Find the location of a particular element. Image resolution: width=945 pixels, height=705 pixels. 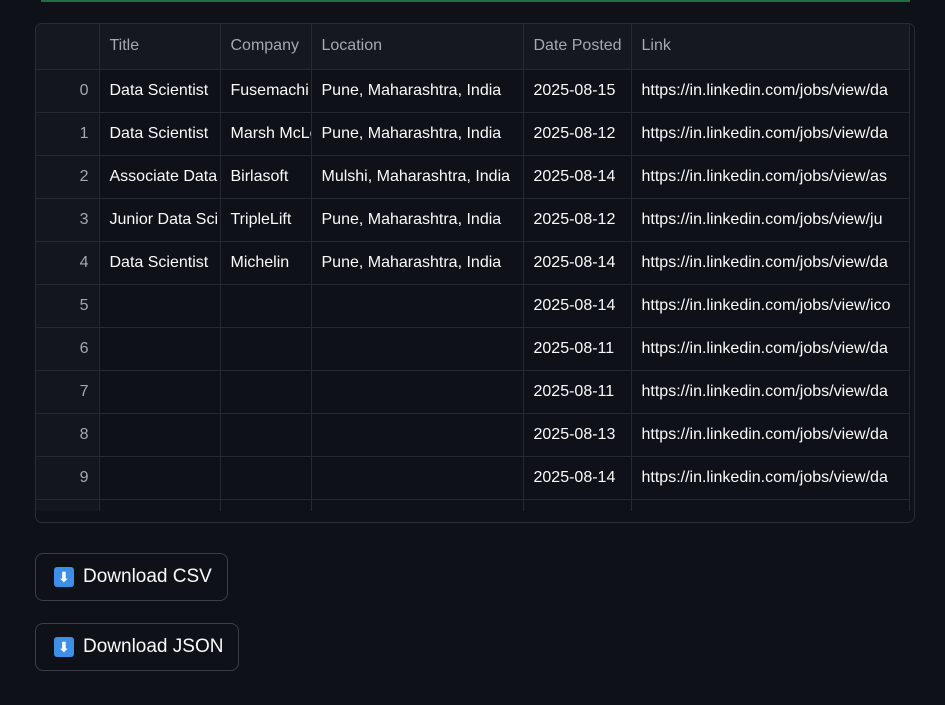

row-index: 0 is located at coordinates (68, 91).